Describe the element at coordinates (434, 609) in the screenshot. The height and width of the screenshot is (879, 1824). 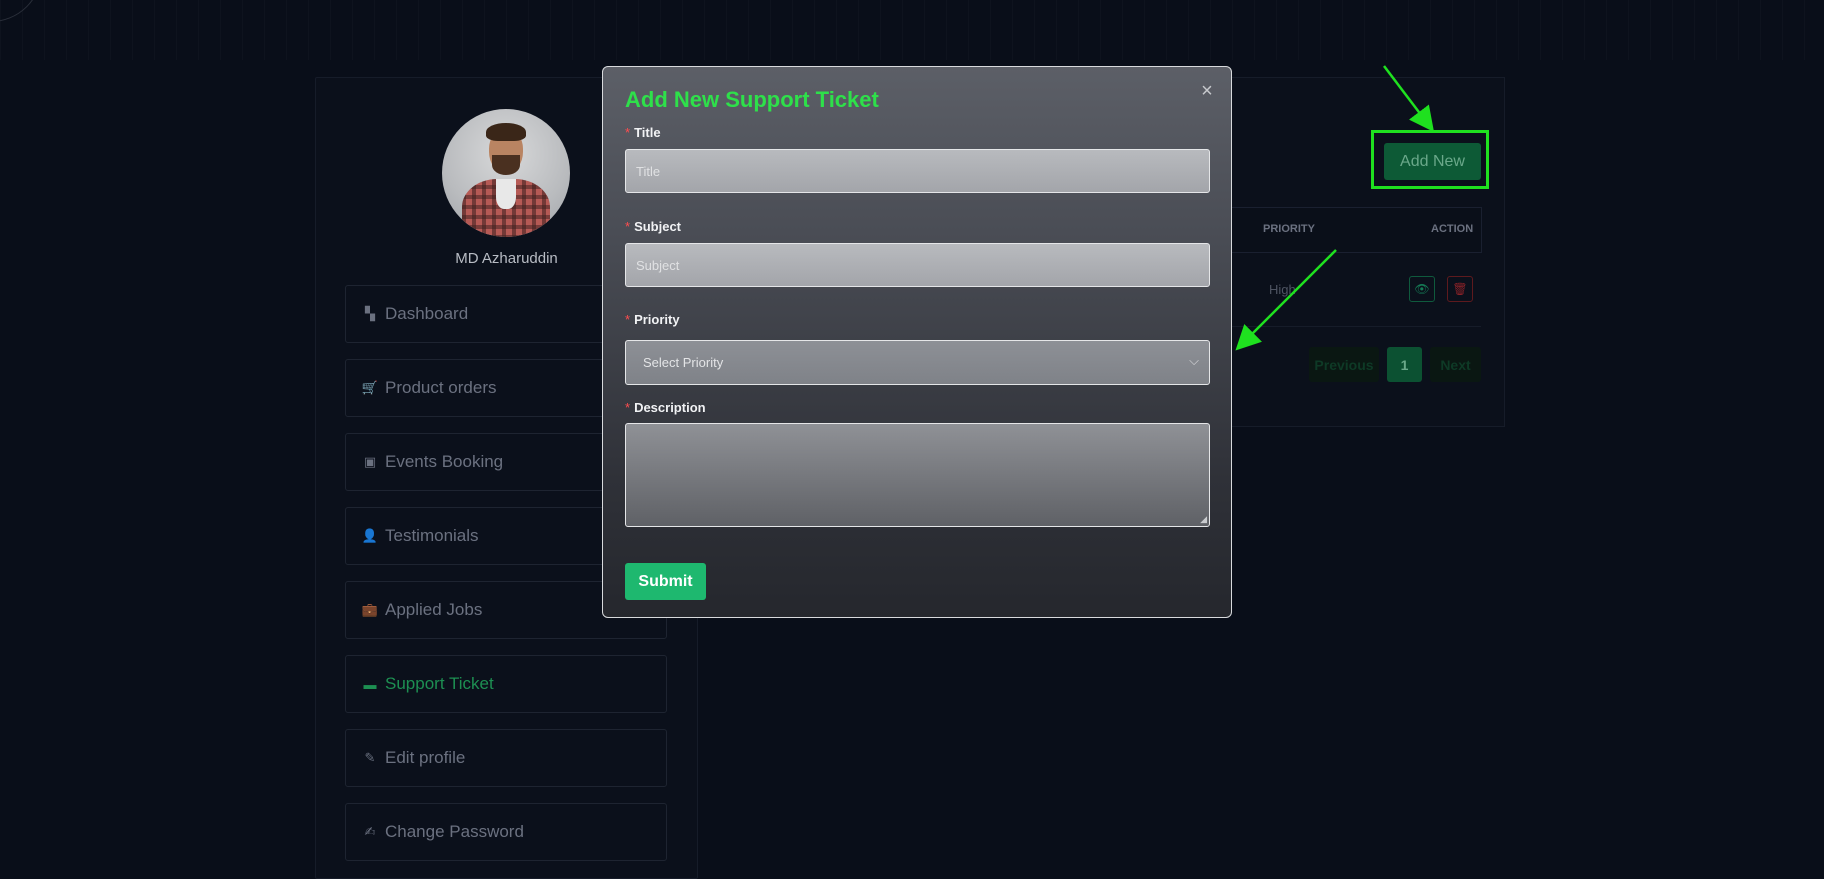
I see `sidebar-item-label: Applied Jobs` at that location.